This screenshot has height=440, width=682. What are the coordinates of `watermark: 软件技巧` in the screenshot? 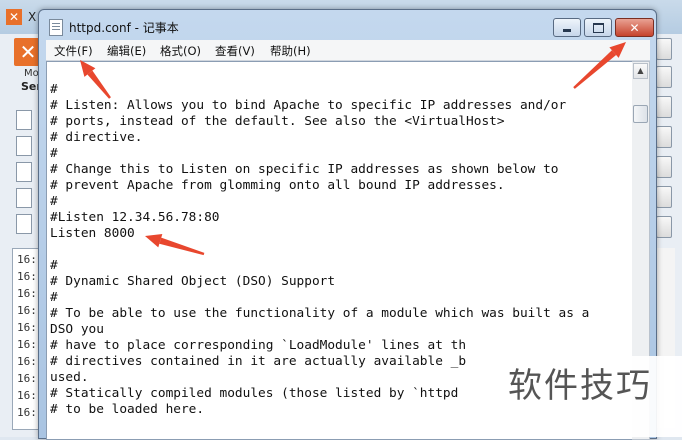 It's located at (580, 396).